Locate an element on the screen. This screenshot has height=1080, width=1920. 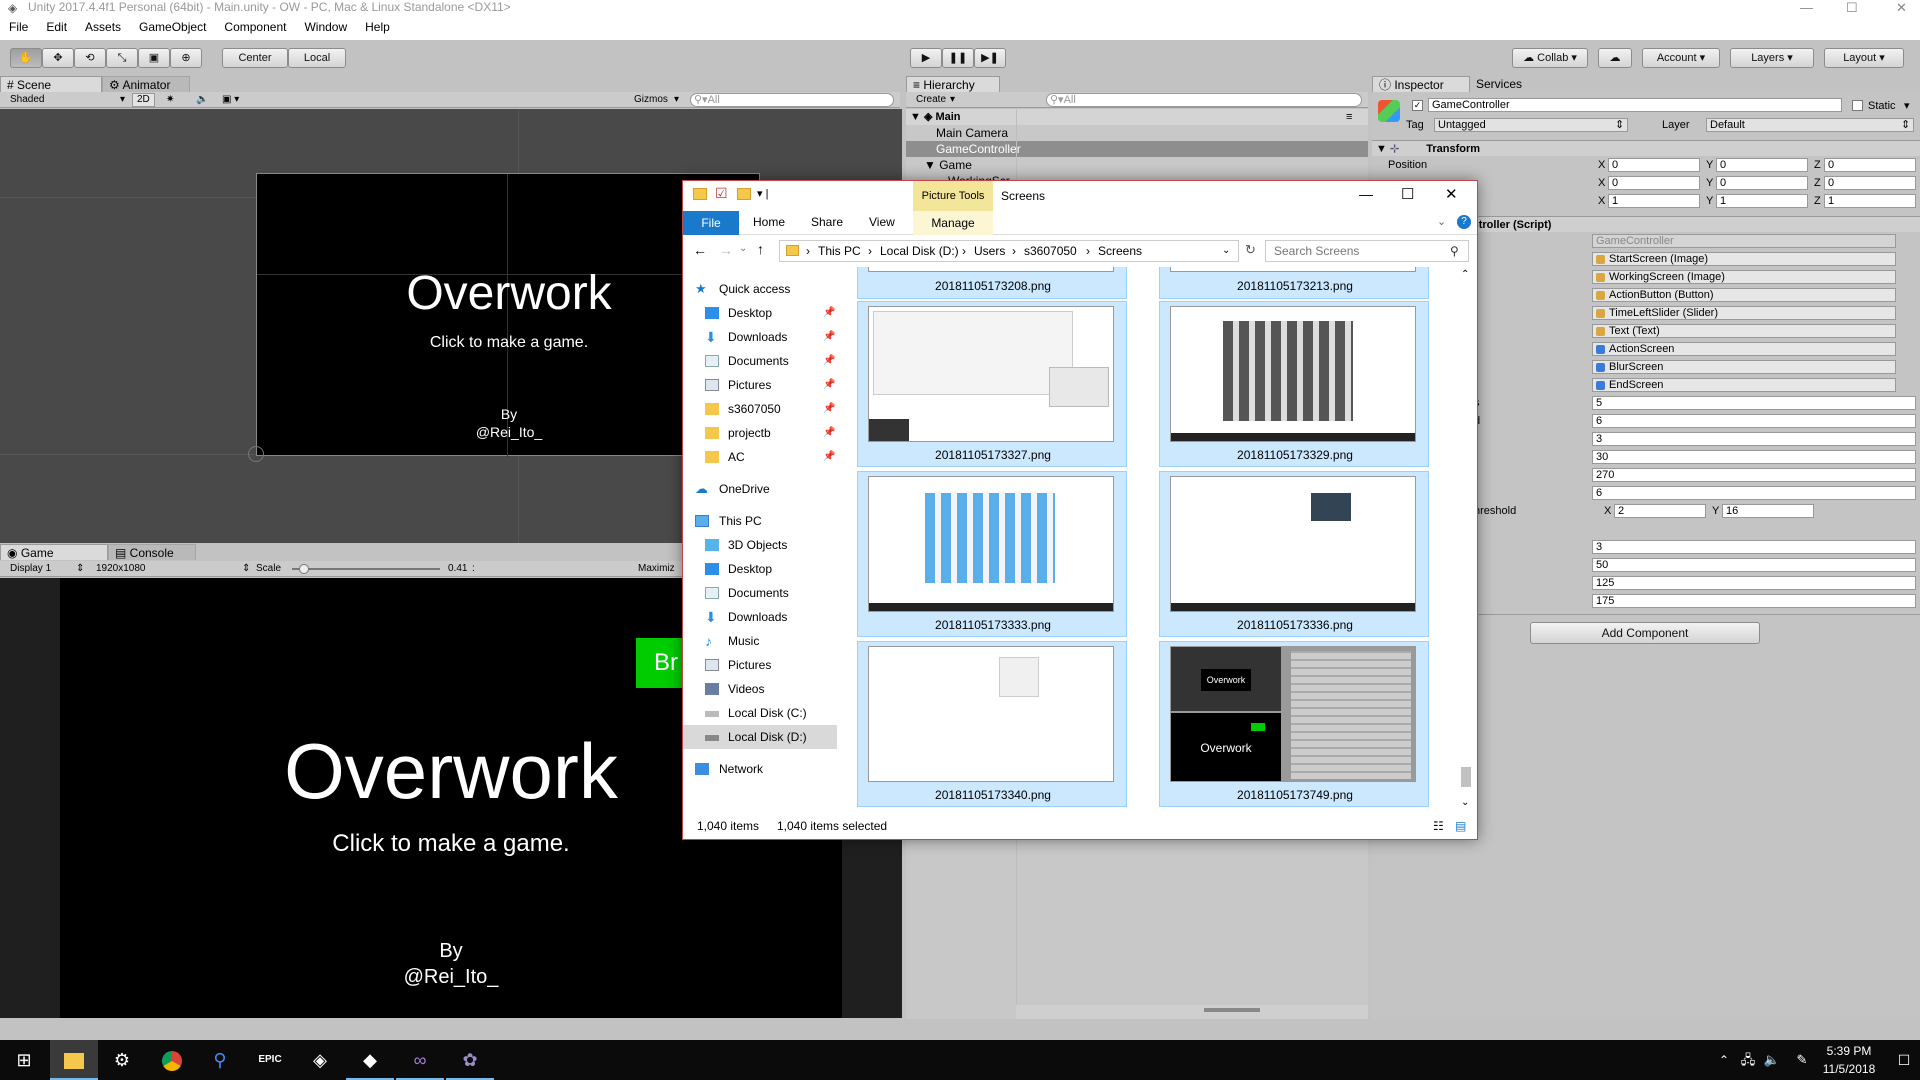
display-dropdown: Display 1 is located at coordinates (30, 569).